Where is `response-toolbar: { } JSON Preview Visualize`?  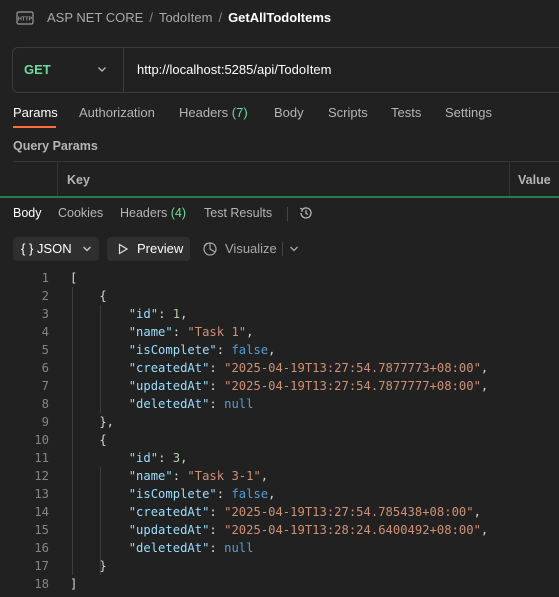 response-toolbar: { } JSON Preview Visualize is located at coordinates (279, 249).